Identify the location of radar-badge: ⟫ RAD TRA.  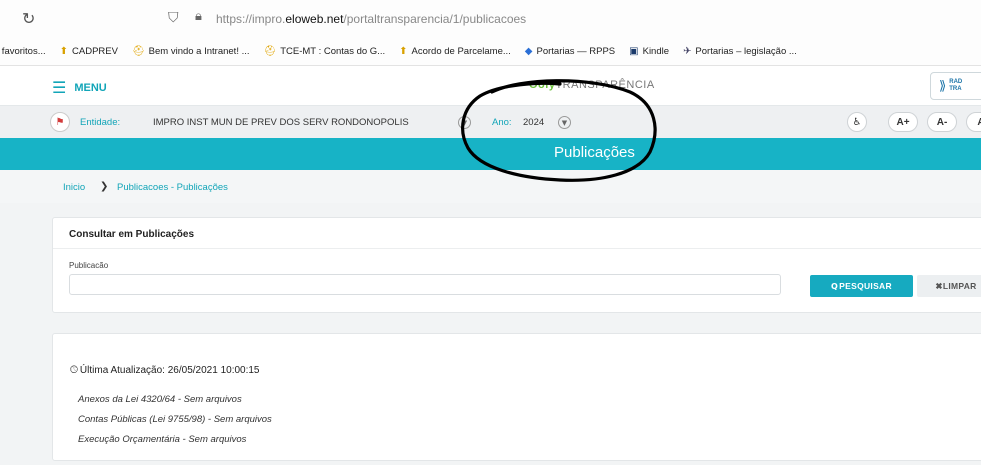
(955, 86).